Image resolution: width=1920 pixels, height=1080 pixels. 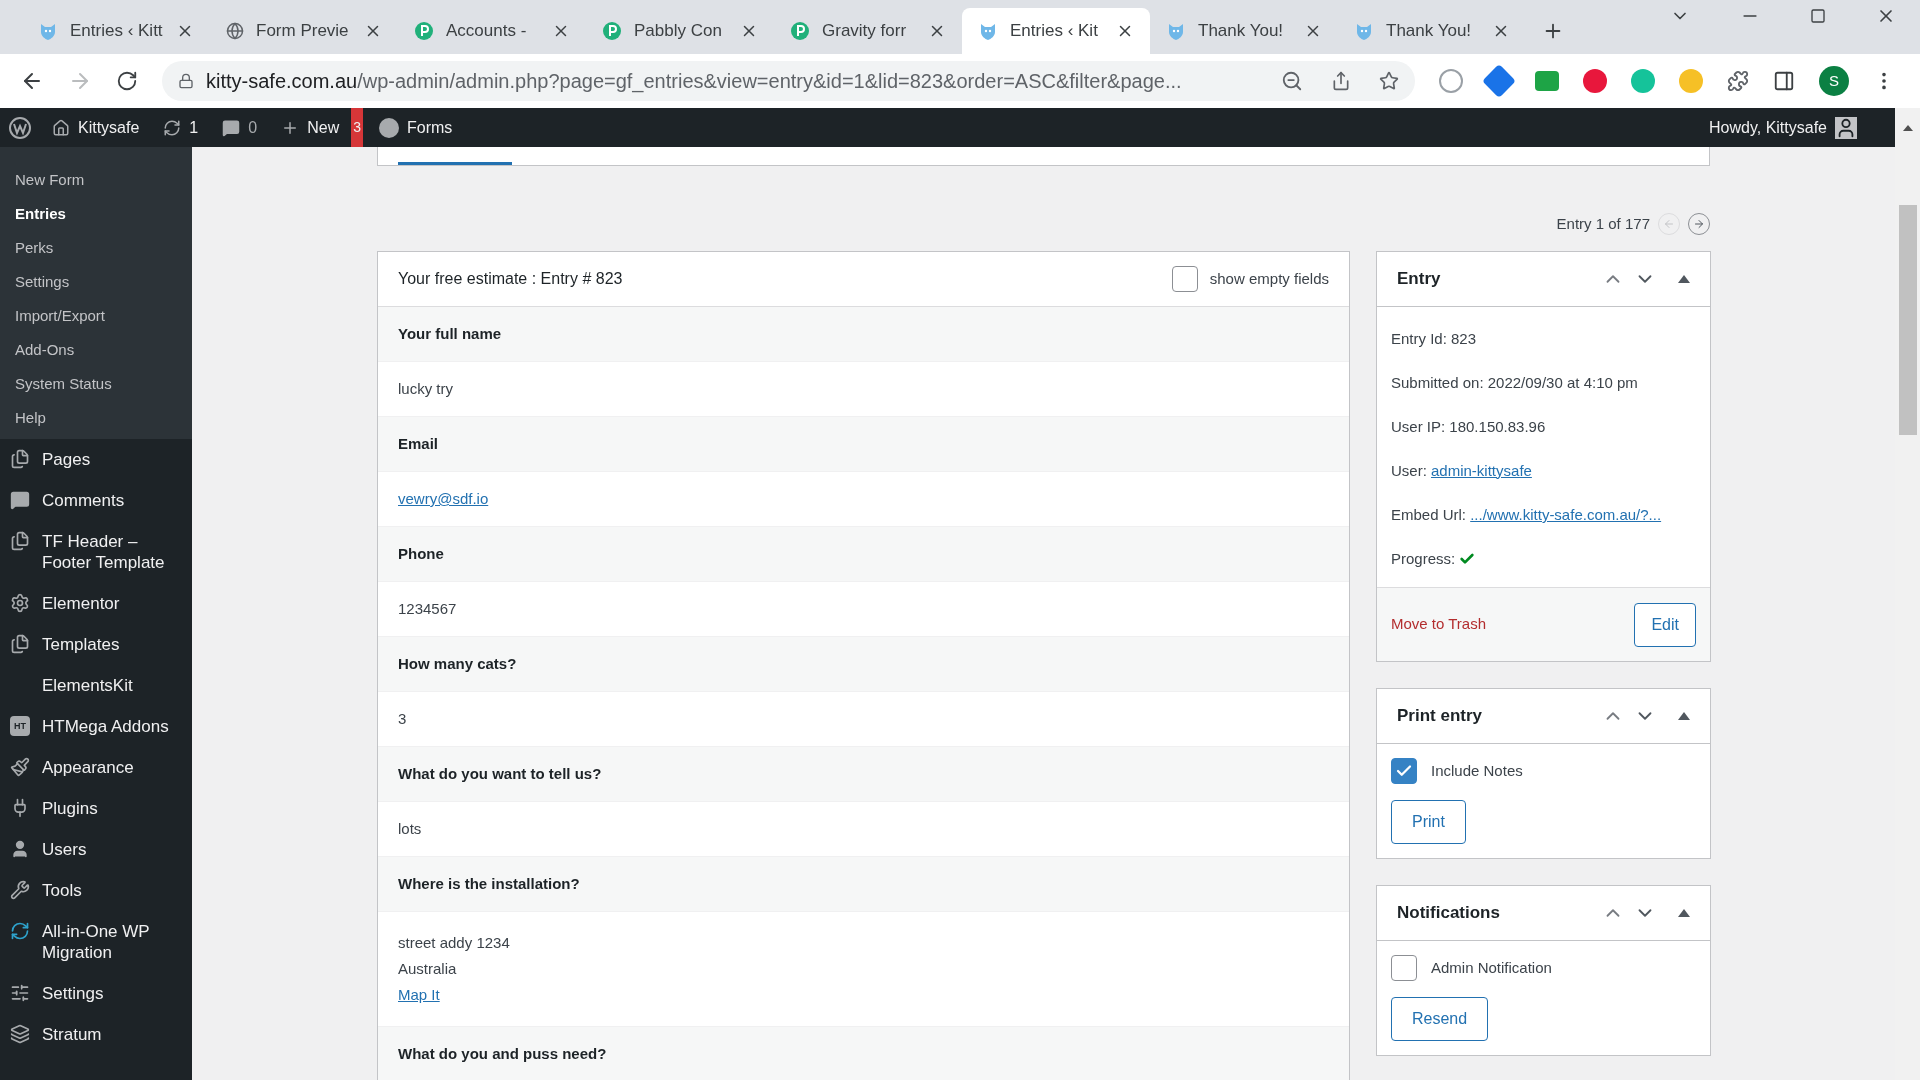 What do you see at coordinates (1665, 624) in the screenshot?
I see `edit-button: Edit` at bounding box center [1665, 624].